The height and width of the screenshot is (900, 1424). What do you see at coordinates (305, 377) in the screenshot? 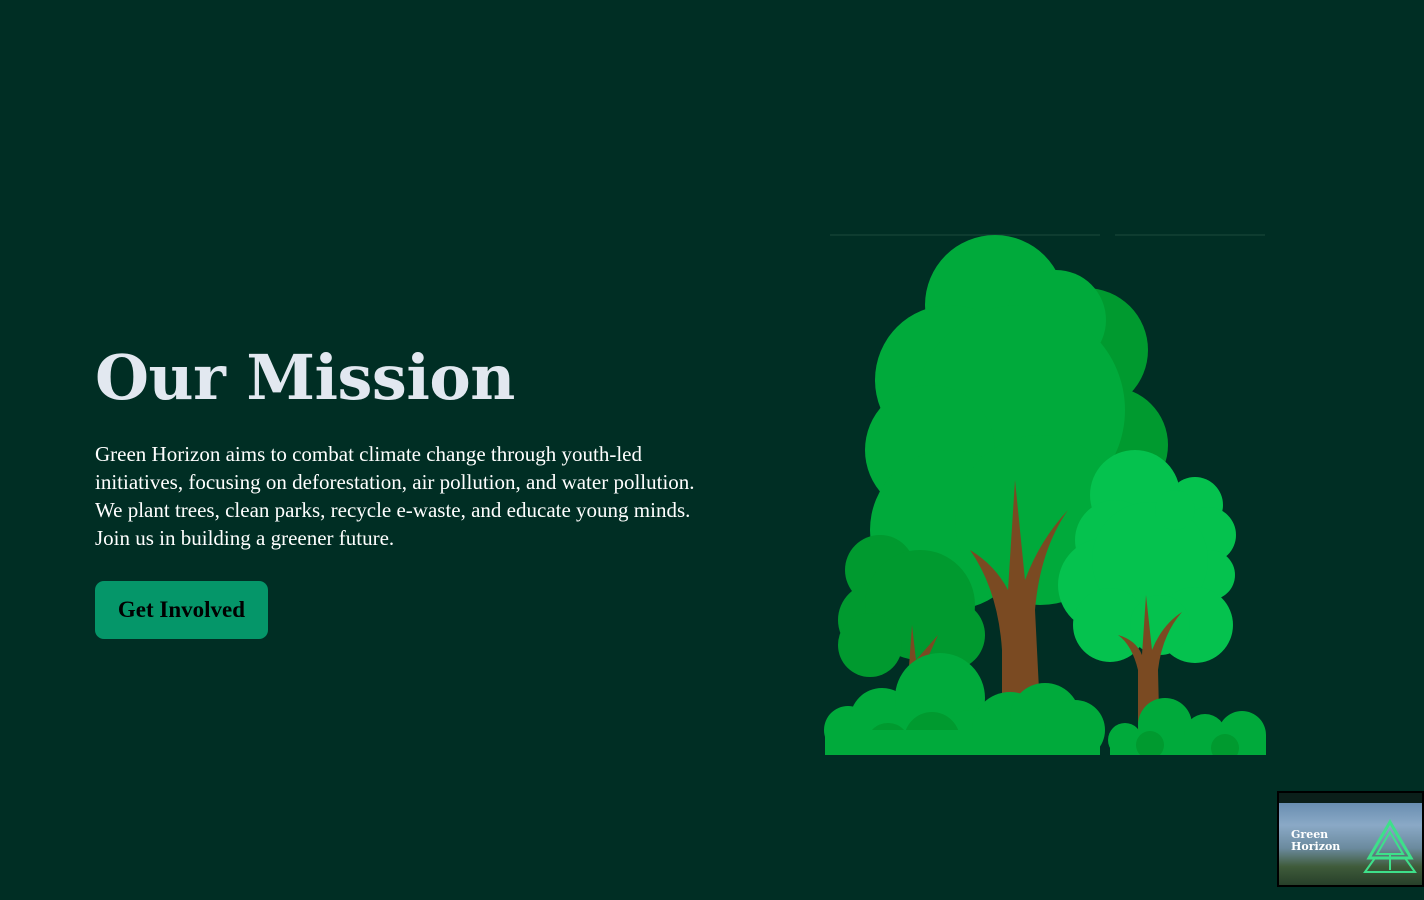
I see `mission-title: Our Mission` at bounding box center [305, 377].